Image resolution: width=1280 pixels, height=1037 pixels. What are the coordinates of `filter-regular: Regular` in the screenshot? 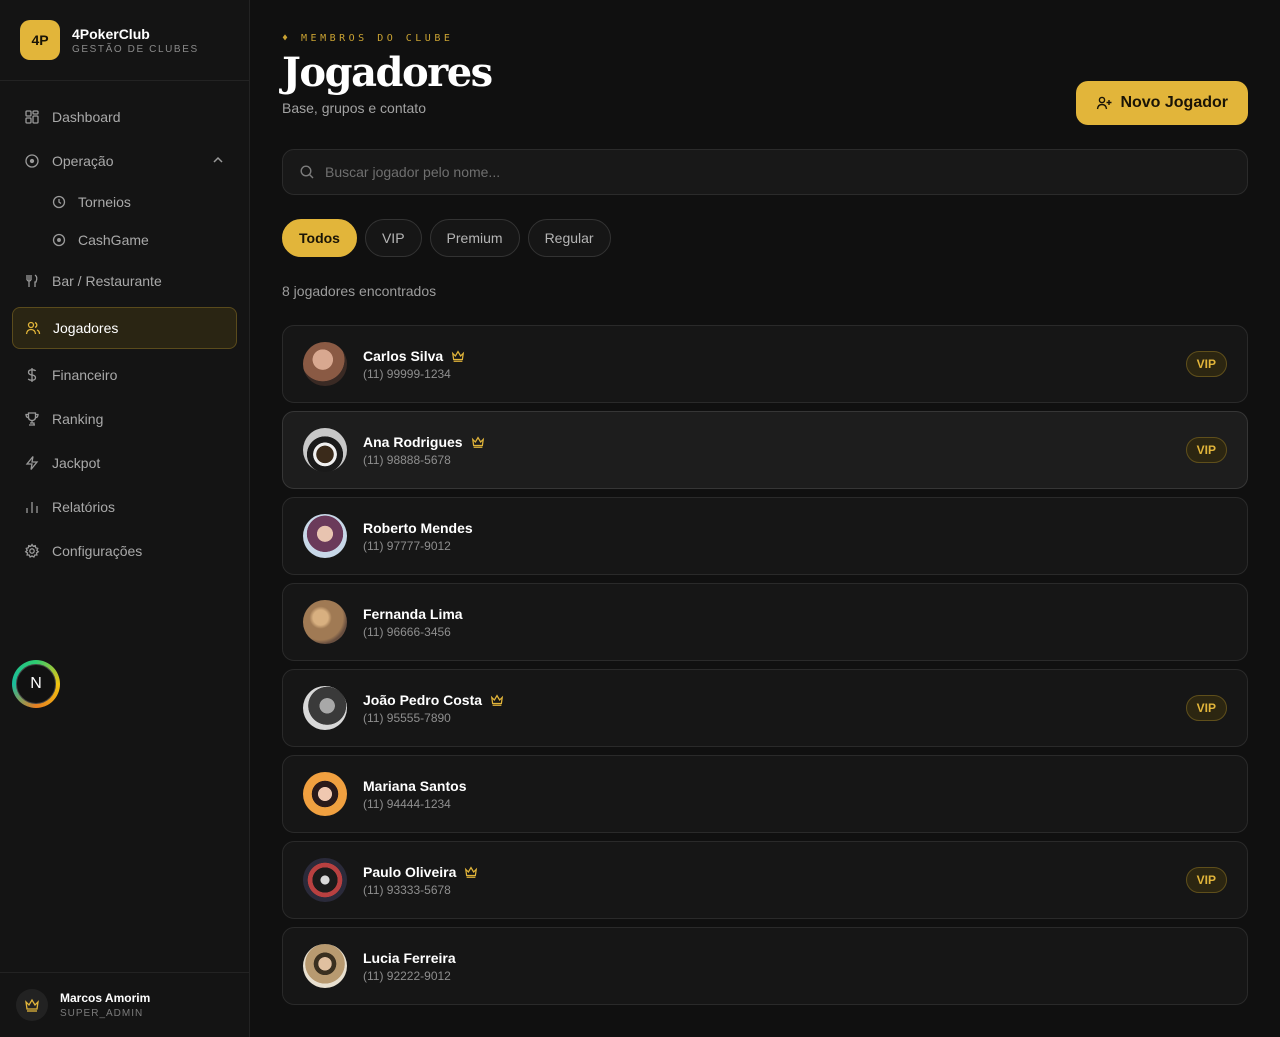 It's located at (569, 238).